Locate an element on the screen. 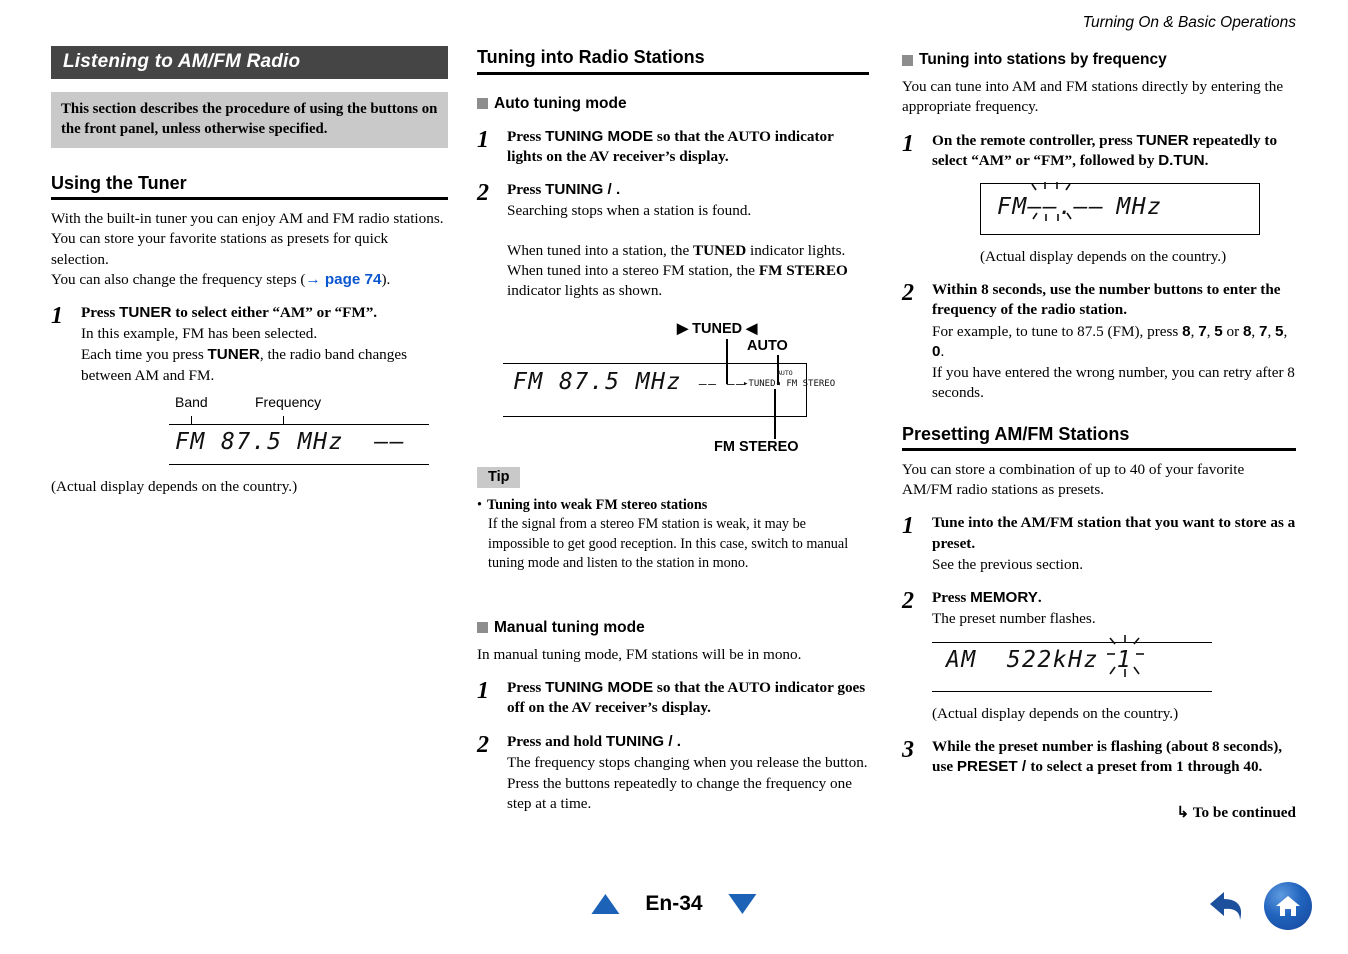 This screenshot has width=1348, height=954. page-footer: En-34 is located at coordinates (674, 908).